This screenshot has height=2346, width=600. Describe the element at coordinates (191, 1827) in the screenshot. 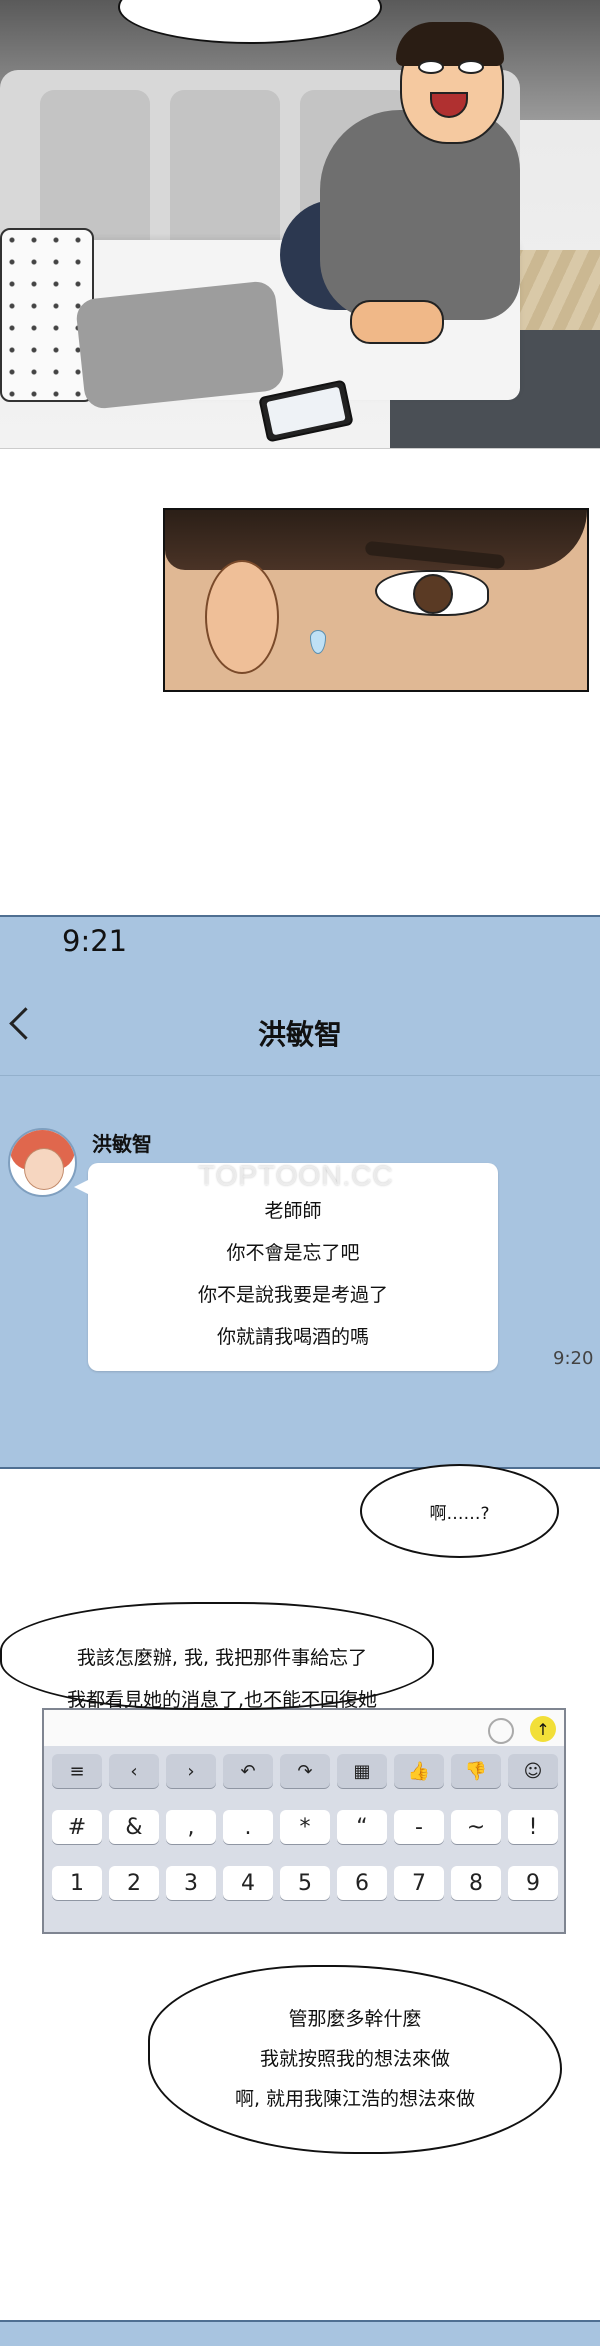

I see `key: ,` at that location.